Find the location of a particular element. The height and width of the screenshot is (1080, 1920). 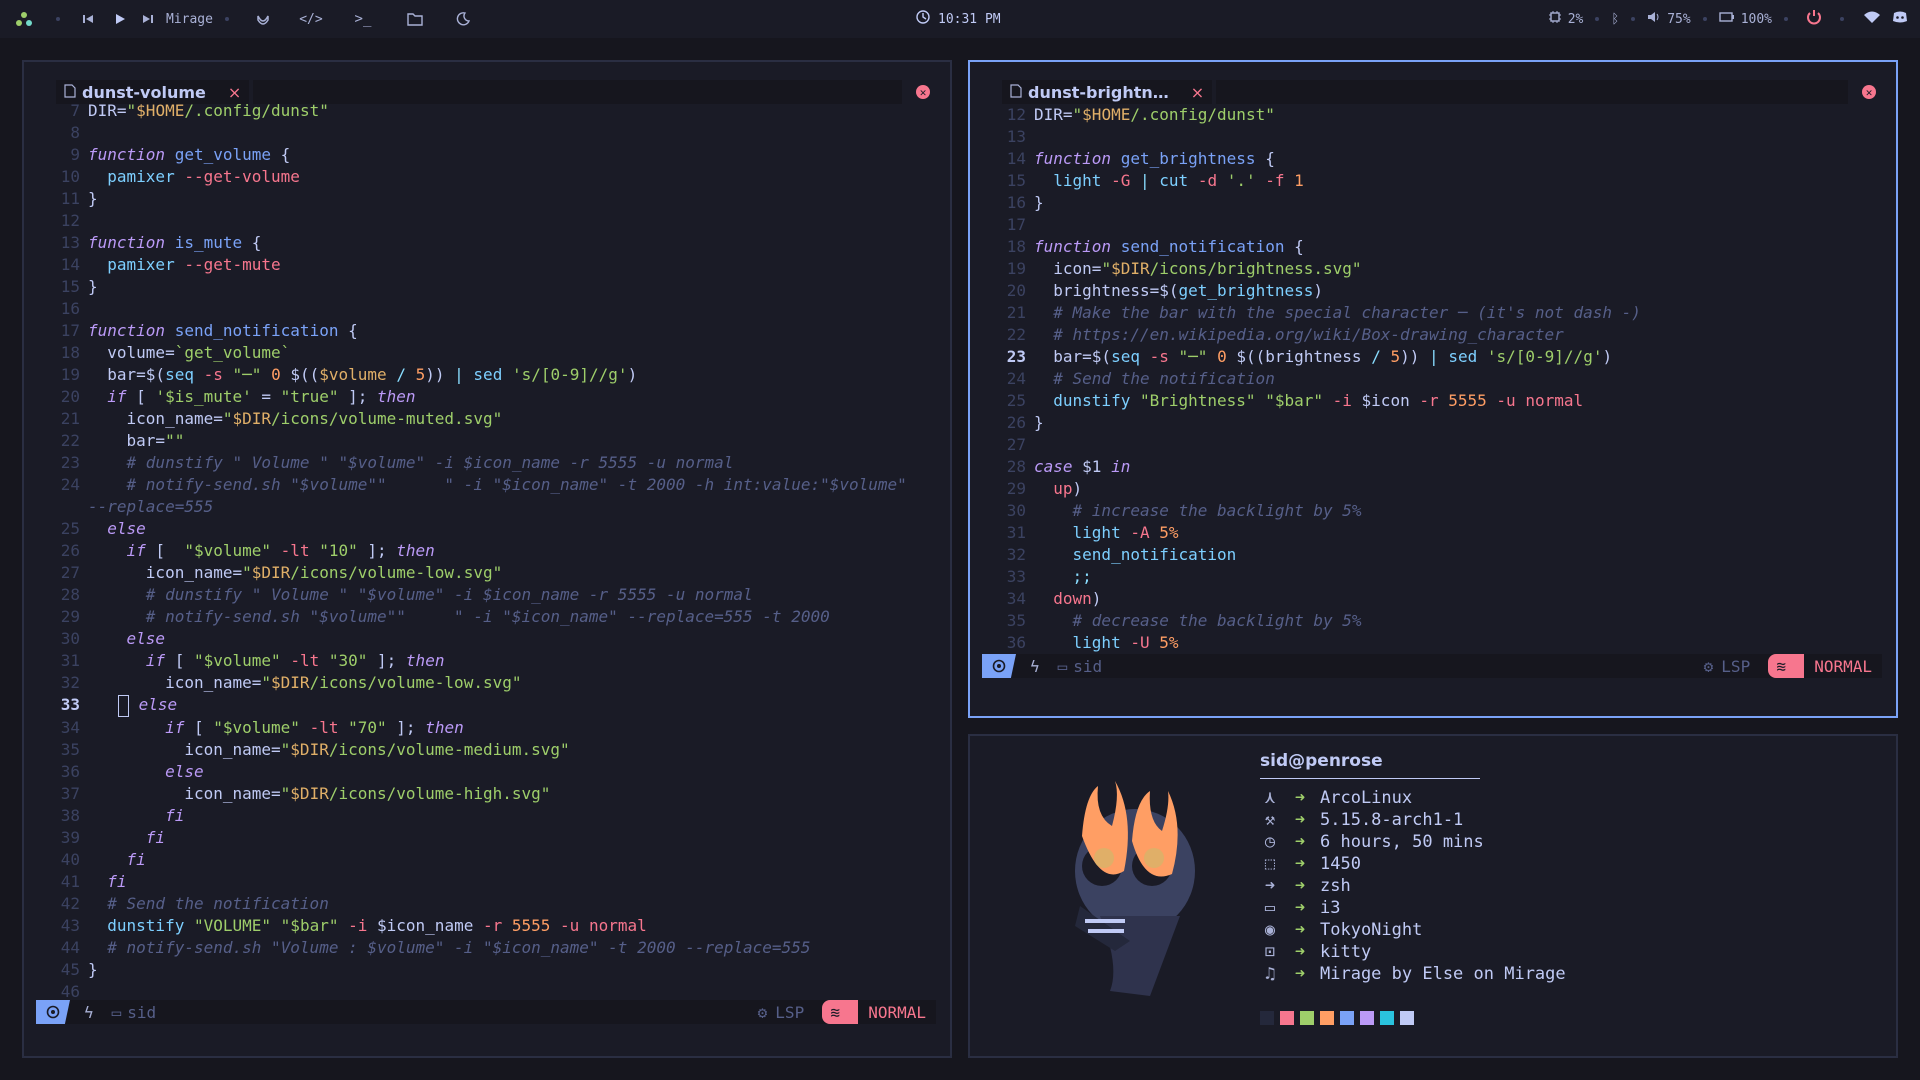

firefox-icon is located at coordinates (263, 19).